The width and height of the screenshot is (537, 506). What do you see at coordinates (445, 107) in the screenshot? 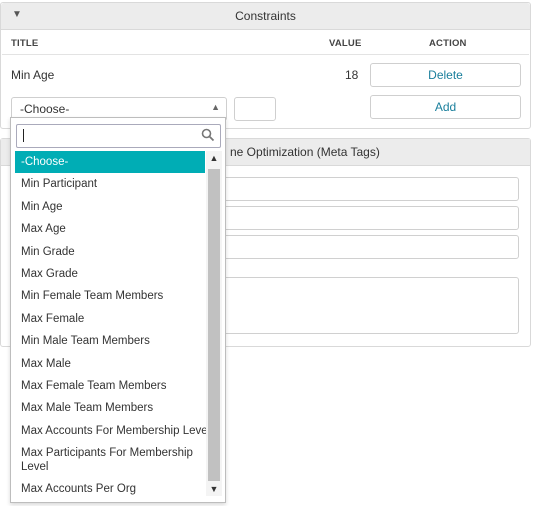
I see `add-button: Add` at bounding box center [445, 107].